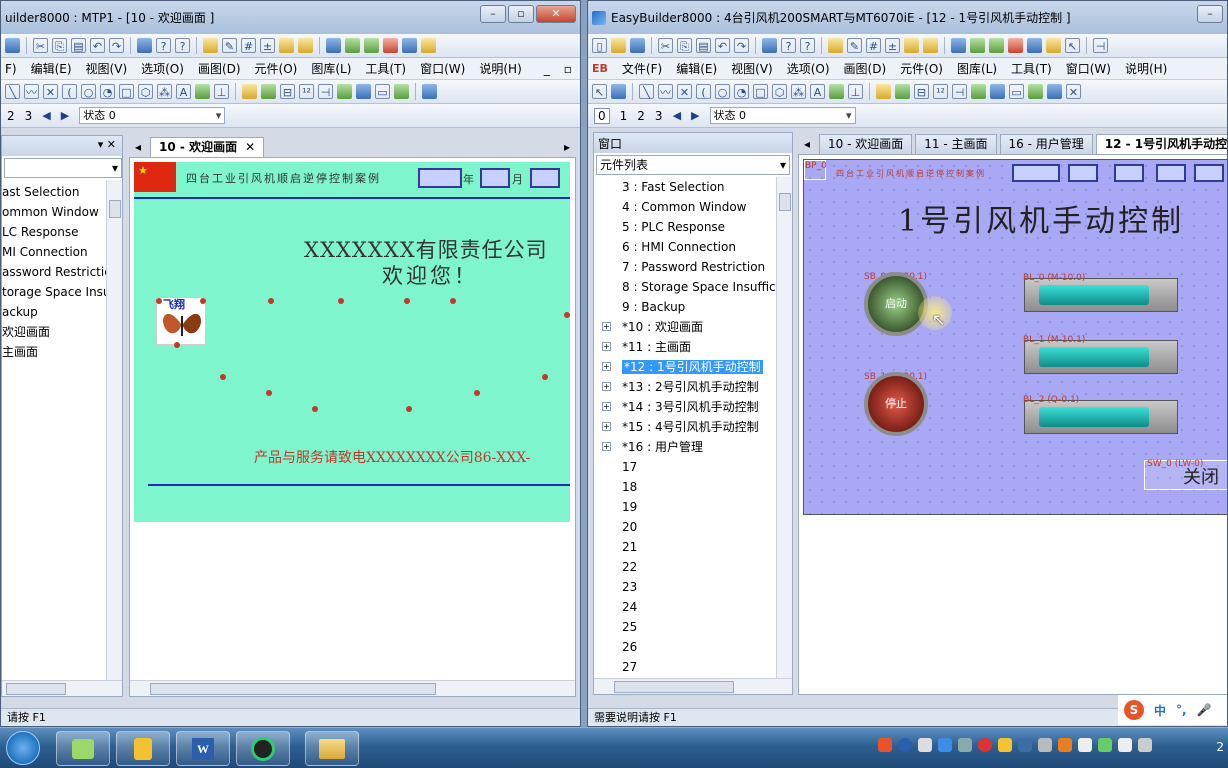  Describe the element at coordinates (202, 91) in the screenshot. I see `picture-icon` at that location.